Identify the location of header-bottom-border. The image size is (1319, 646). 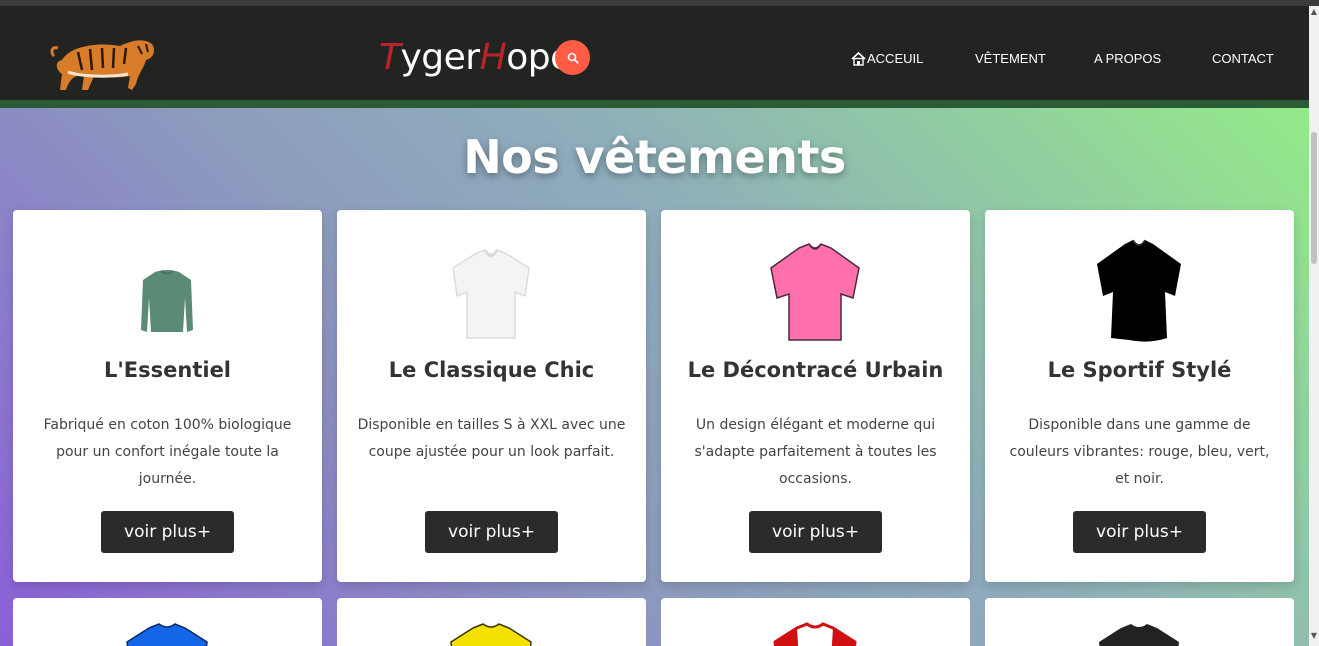
(654, 104).